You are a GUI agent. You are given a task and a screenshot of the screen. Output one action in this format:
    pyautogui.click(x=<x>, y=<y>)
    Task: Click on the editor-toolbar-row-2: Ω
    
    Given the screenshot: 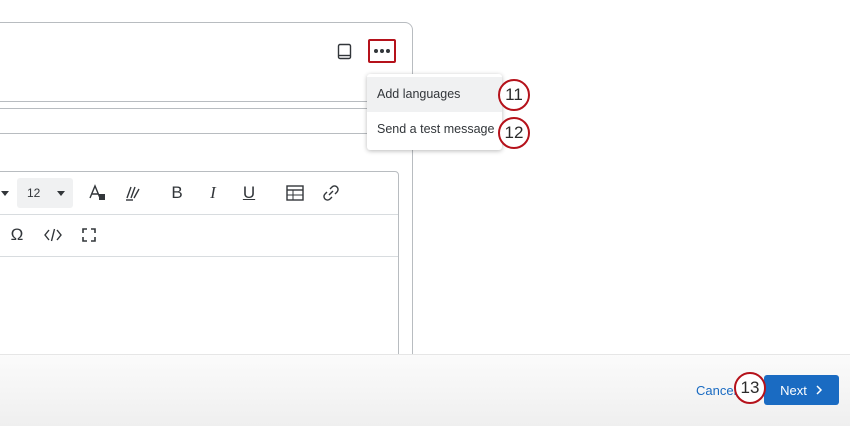 What is the action you would take?
    pyautogui.click(x=199, y=236)
    